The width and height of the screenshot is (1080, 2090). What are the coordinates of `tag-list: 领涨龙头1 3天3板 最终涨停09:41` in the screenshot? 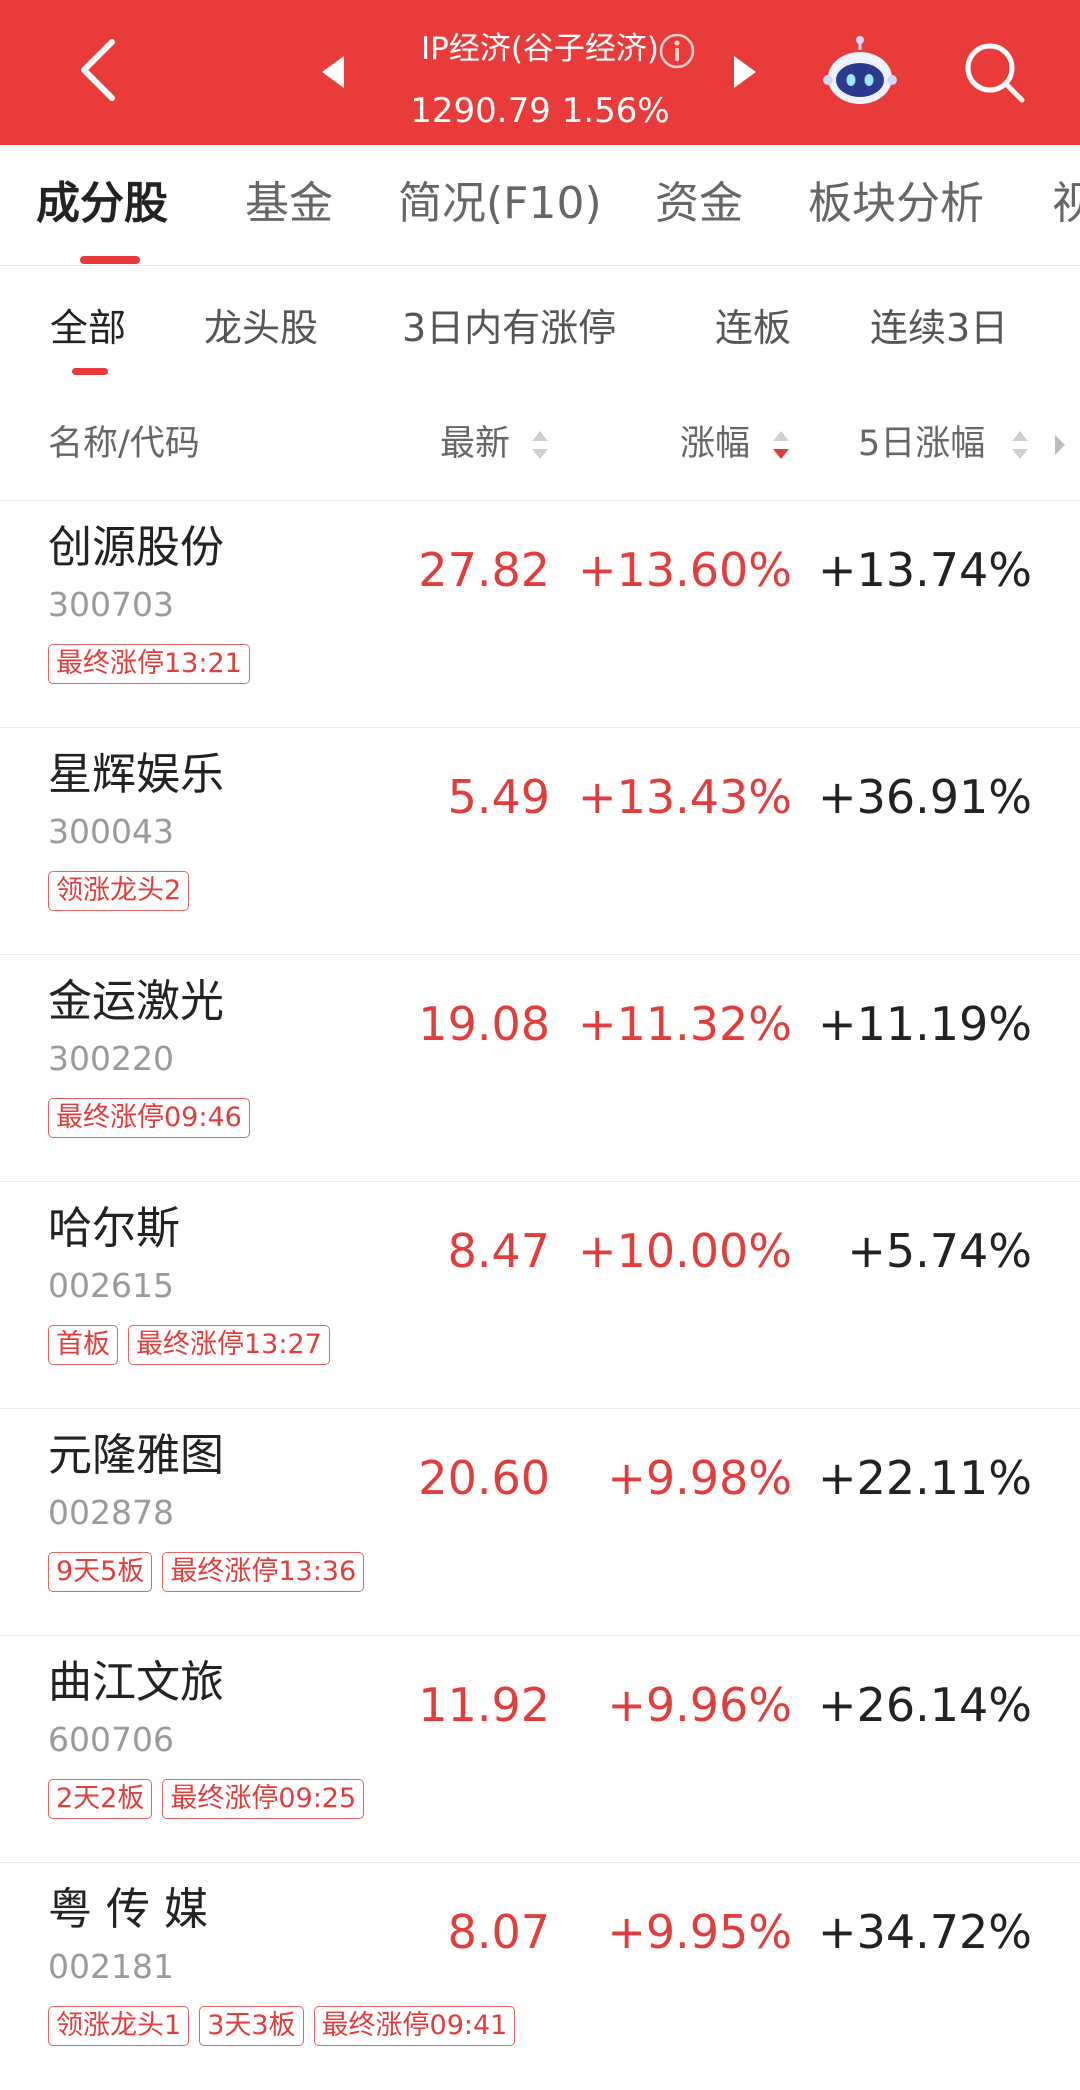 It's located at (282, 2026).